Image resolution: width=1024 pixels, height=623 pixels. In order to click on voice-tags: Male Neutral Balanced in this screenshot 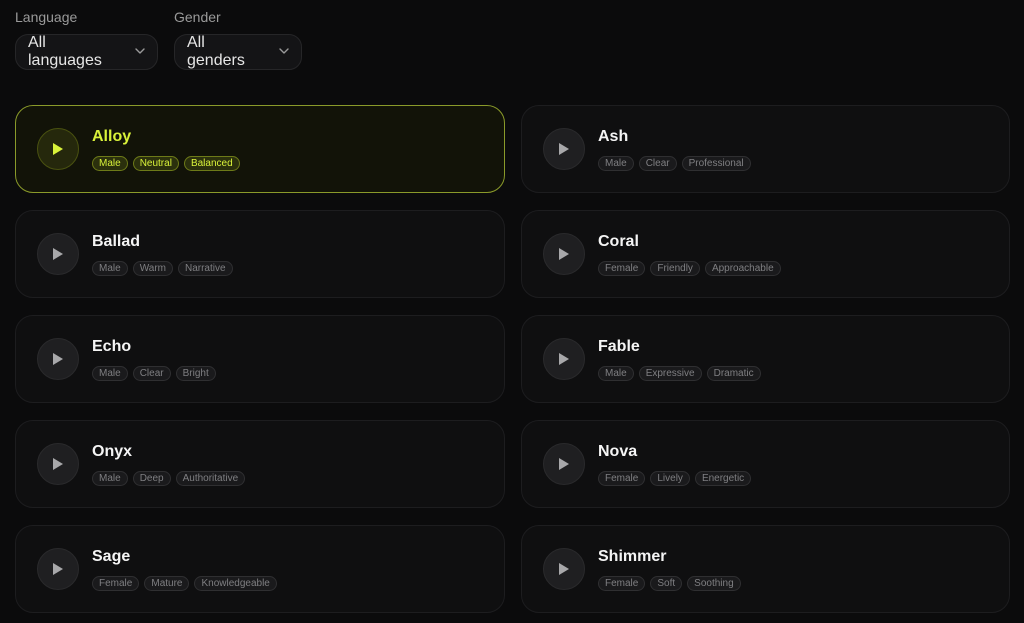, I will do `click(166, 163)`.